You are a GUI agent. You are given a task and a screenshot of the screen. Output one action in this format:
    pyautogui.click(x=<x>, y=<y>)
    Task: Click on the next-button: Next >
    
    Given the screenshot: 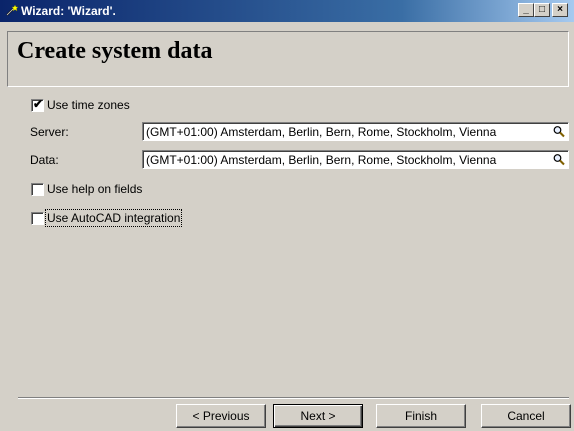 What is the action you would take?
    pyautogui.click(x=318, y=416)
    